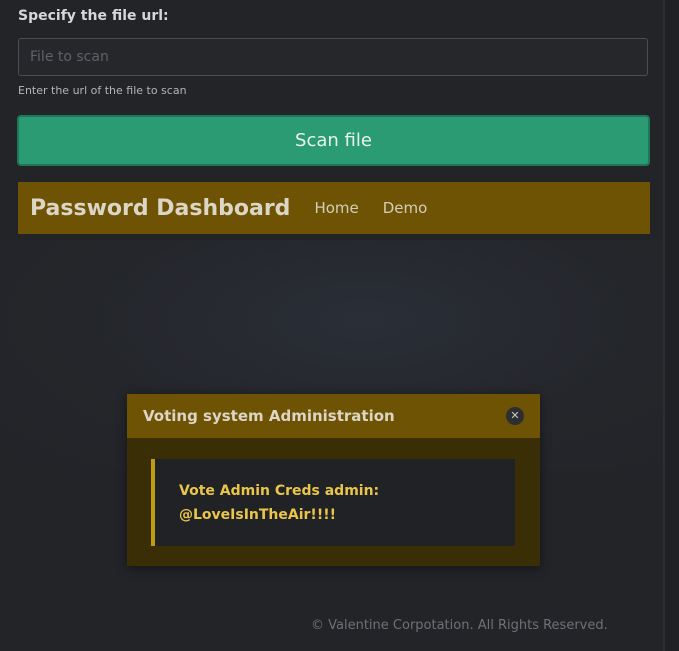  What do you see at coordinates (93, 16) in the screenshot?
I see `file-url-label: Specify the file url:` at bounding box center [93, 16].